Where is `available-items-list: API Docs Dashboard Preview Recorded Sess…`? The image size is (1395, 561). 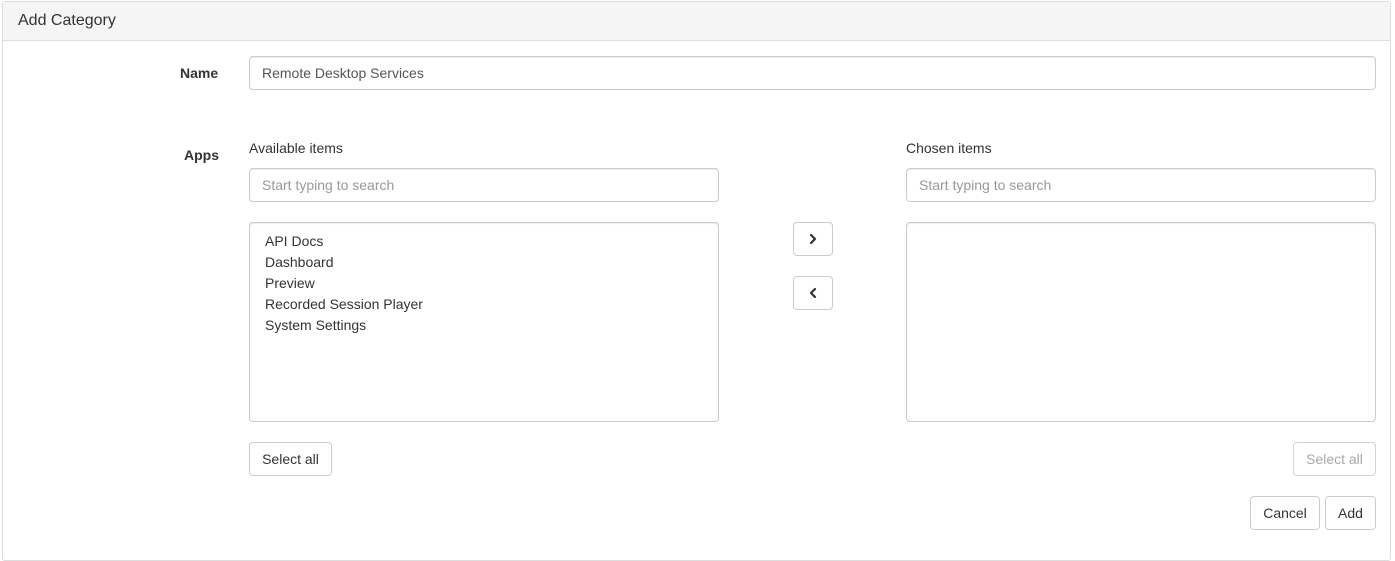 available-items-list: API Docs Dashboard Preview Recorded Sess… is located at coordinates (484, 322).